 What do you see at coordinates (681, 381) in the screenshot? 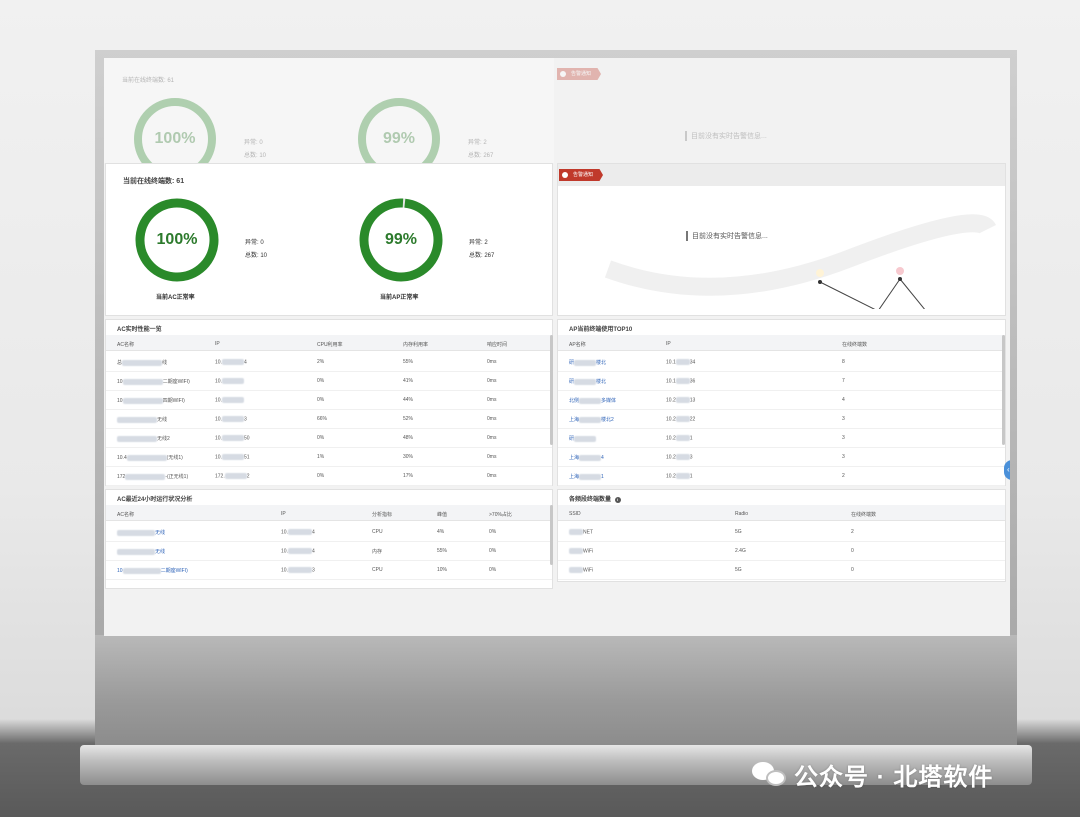
I see `ap-ip-cell: 10.1 36` at bounding box center [681, 381].